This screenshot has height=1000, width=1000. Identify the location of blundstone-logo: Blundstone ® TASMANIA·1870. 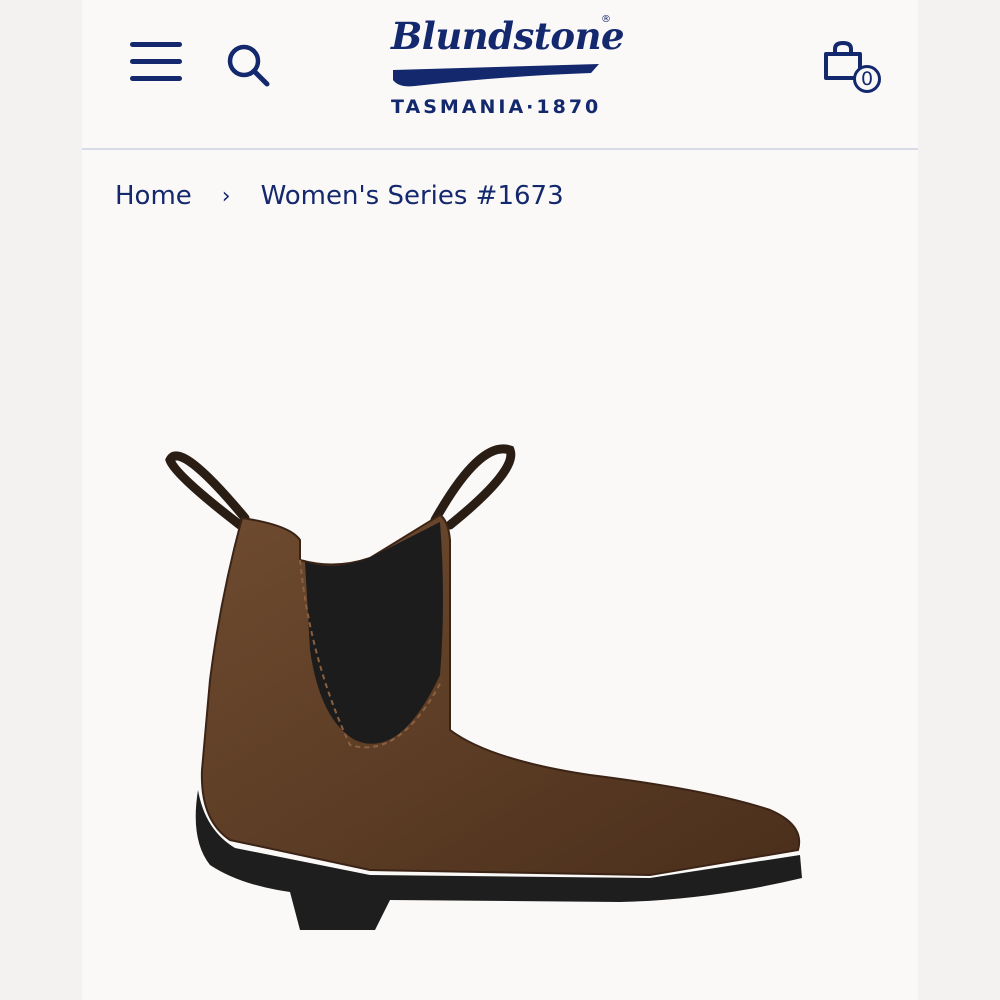
(505, 67).